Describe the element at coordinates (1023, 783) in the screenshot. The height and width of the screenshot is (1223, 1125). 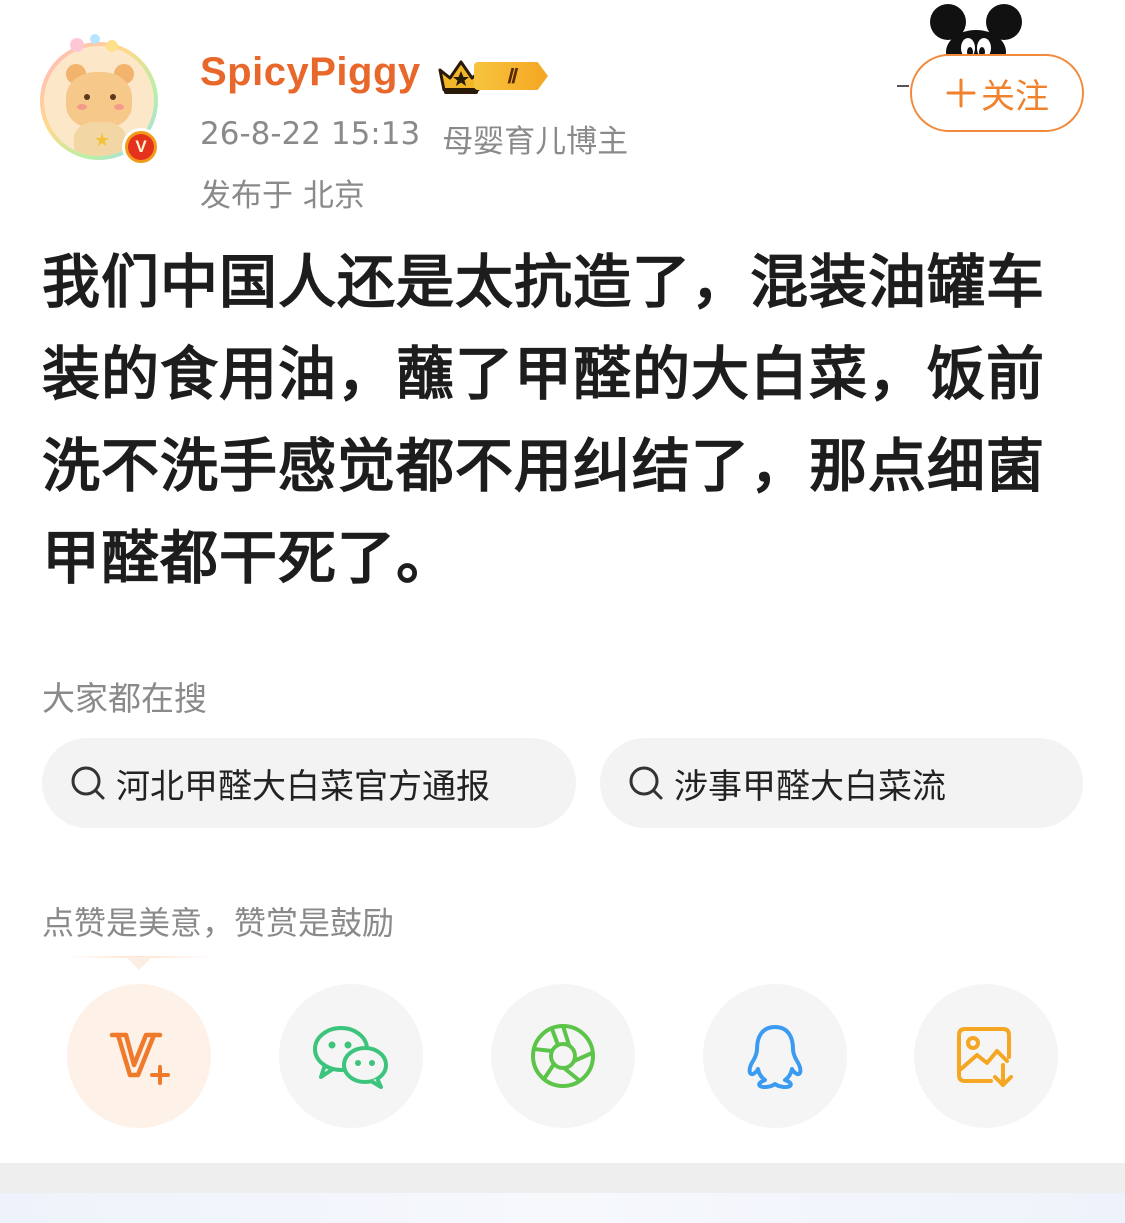
I see `text-fade` at that location.